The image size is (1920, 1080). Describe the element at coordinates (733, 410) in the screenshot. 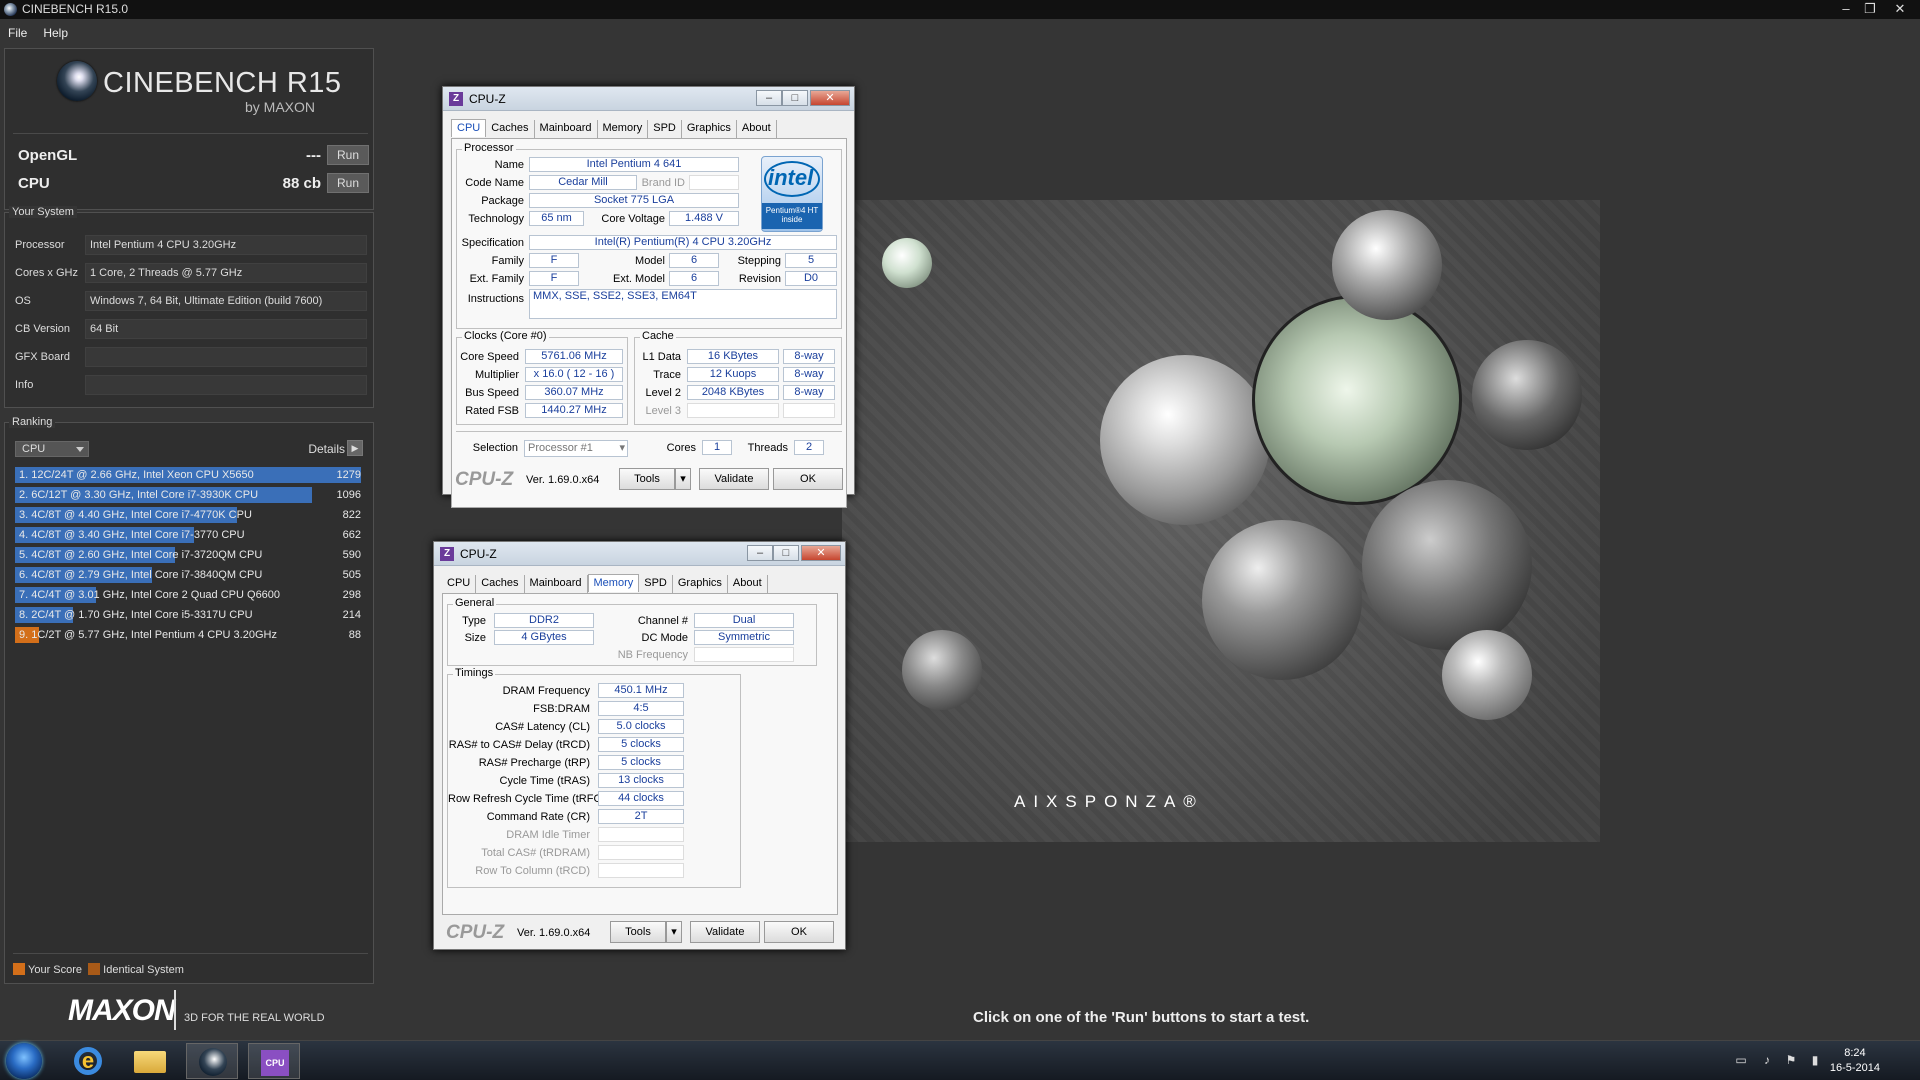

I see `l3-value` at that location.